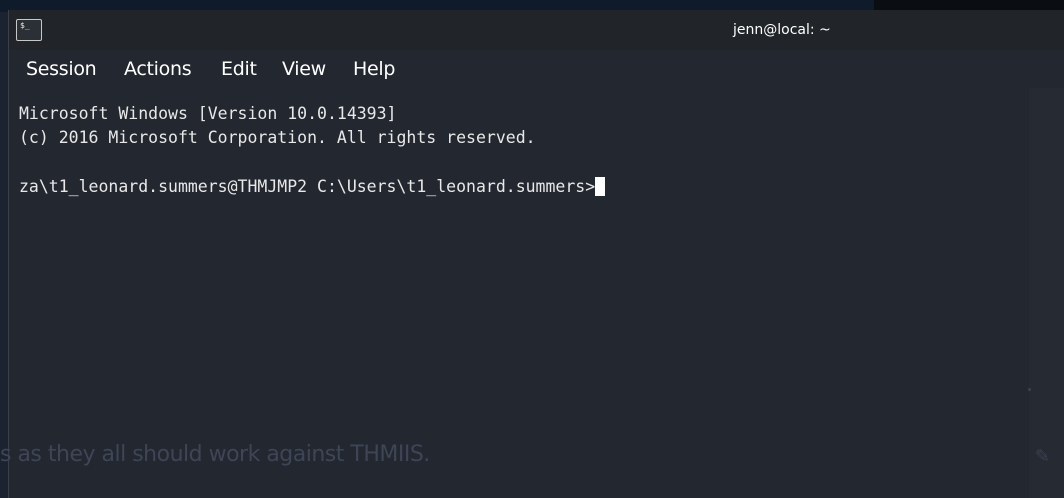 This screenshot has height=498, width=1064. What do you see at coordinates (61, 69) in the screenshot?
I see `menu-session: Session` at bounding box center [61, 69].